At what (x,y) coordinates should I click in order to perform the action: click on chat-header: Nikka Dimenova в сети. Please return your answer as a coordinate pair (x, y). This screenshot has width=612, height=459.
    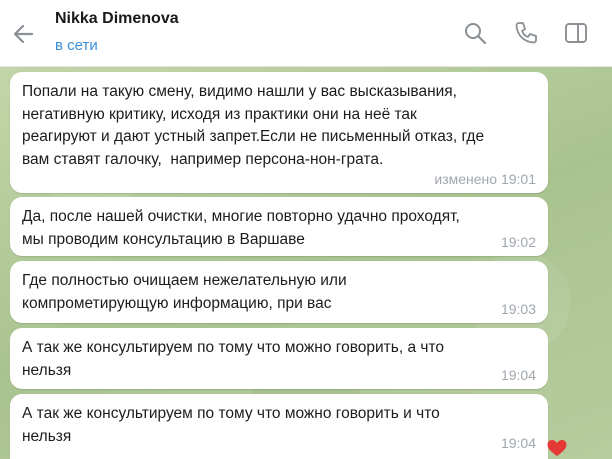
    Looking at the image, I should click on (306, 33).